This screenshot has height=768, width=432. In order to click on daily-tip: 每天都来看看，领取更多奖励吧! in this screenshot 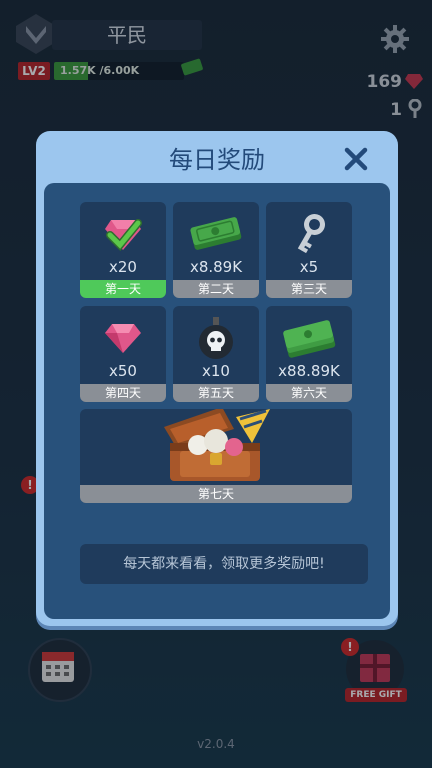, I will do `click(224, 564)`.